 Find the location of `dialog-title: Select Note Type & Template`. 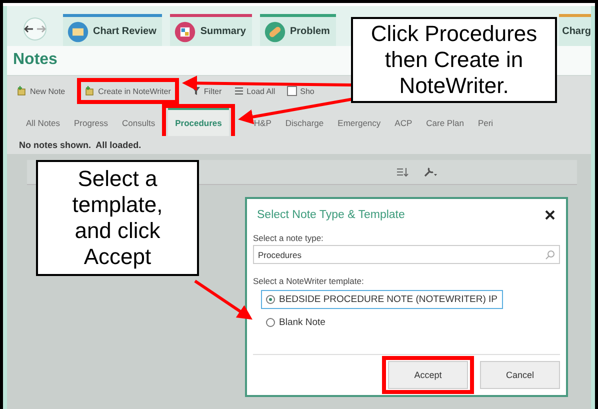

dialog-title: Select Note Type & Template is located at coordinates (331, 215).